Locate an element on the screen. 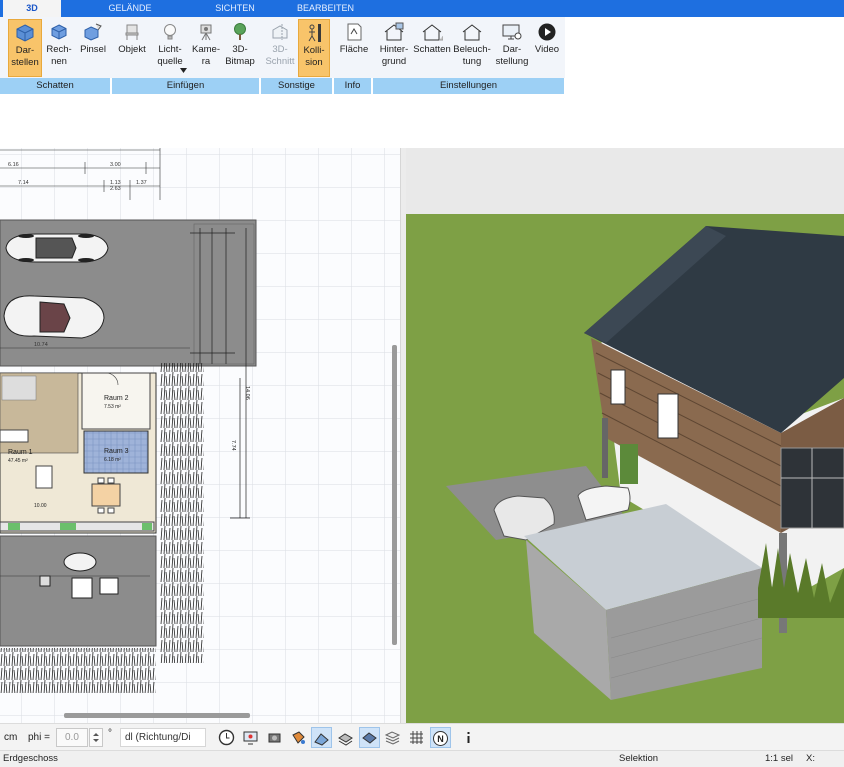 This screenshot has height=767, width=844. spin-arrows-icon is located at coordinates (96, 737).